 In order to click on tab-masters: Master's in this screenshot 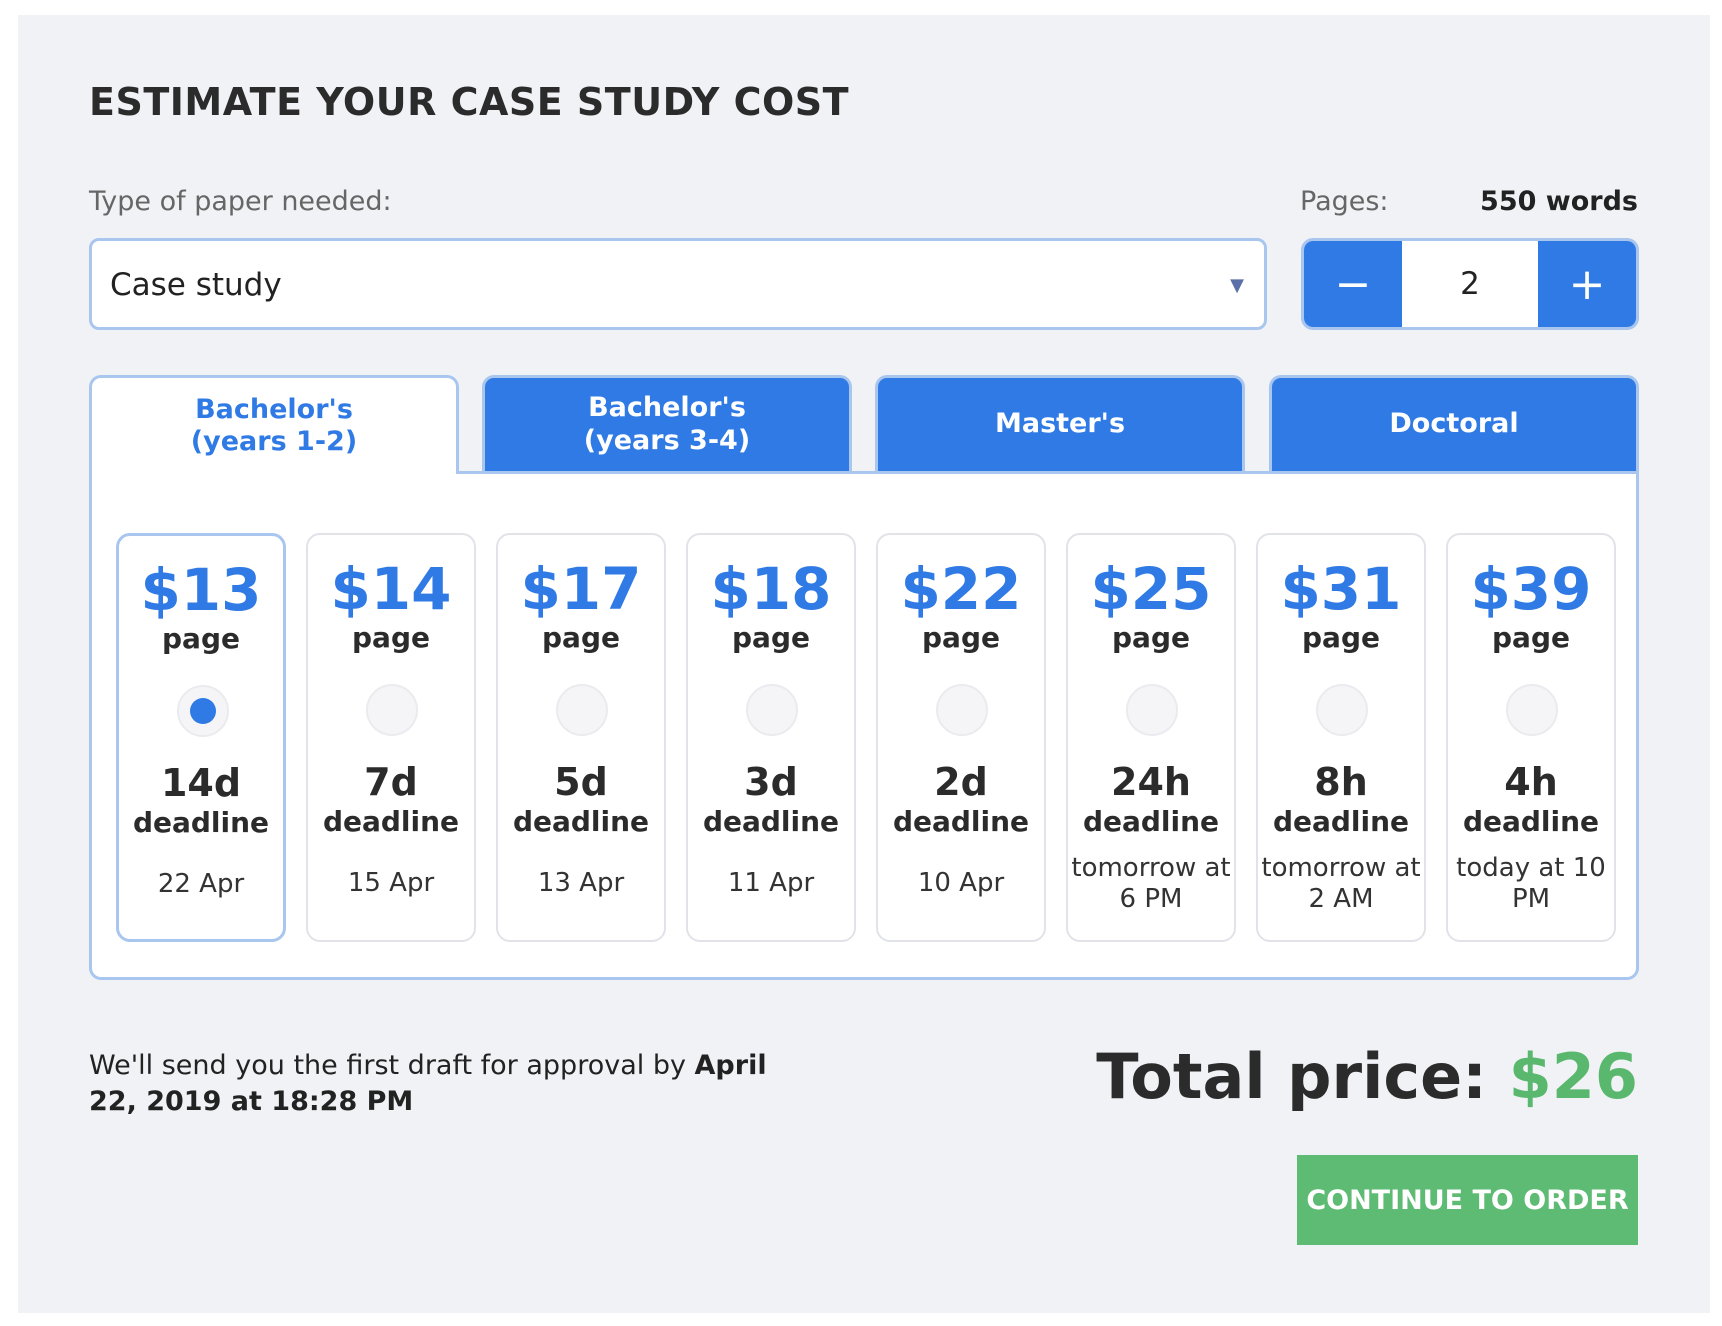, I will do `click(1060, 423)`.